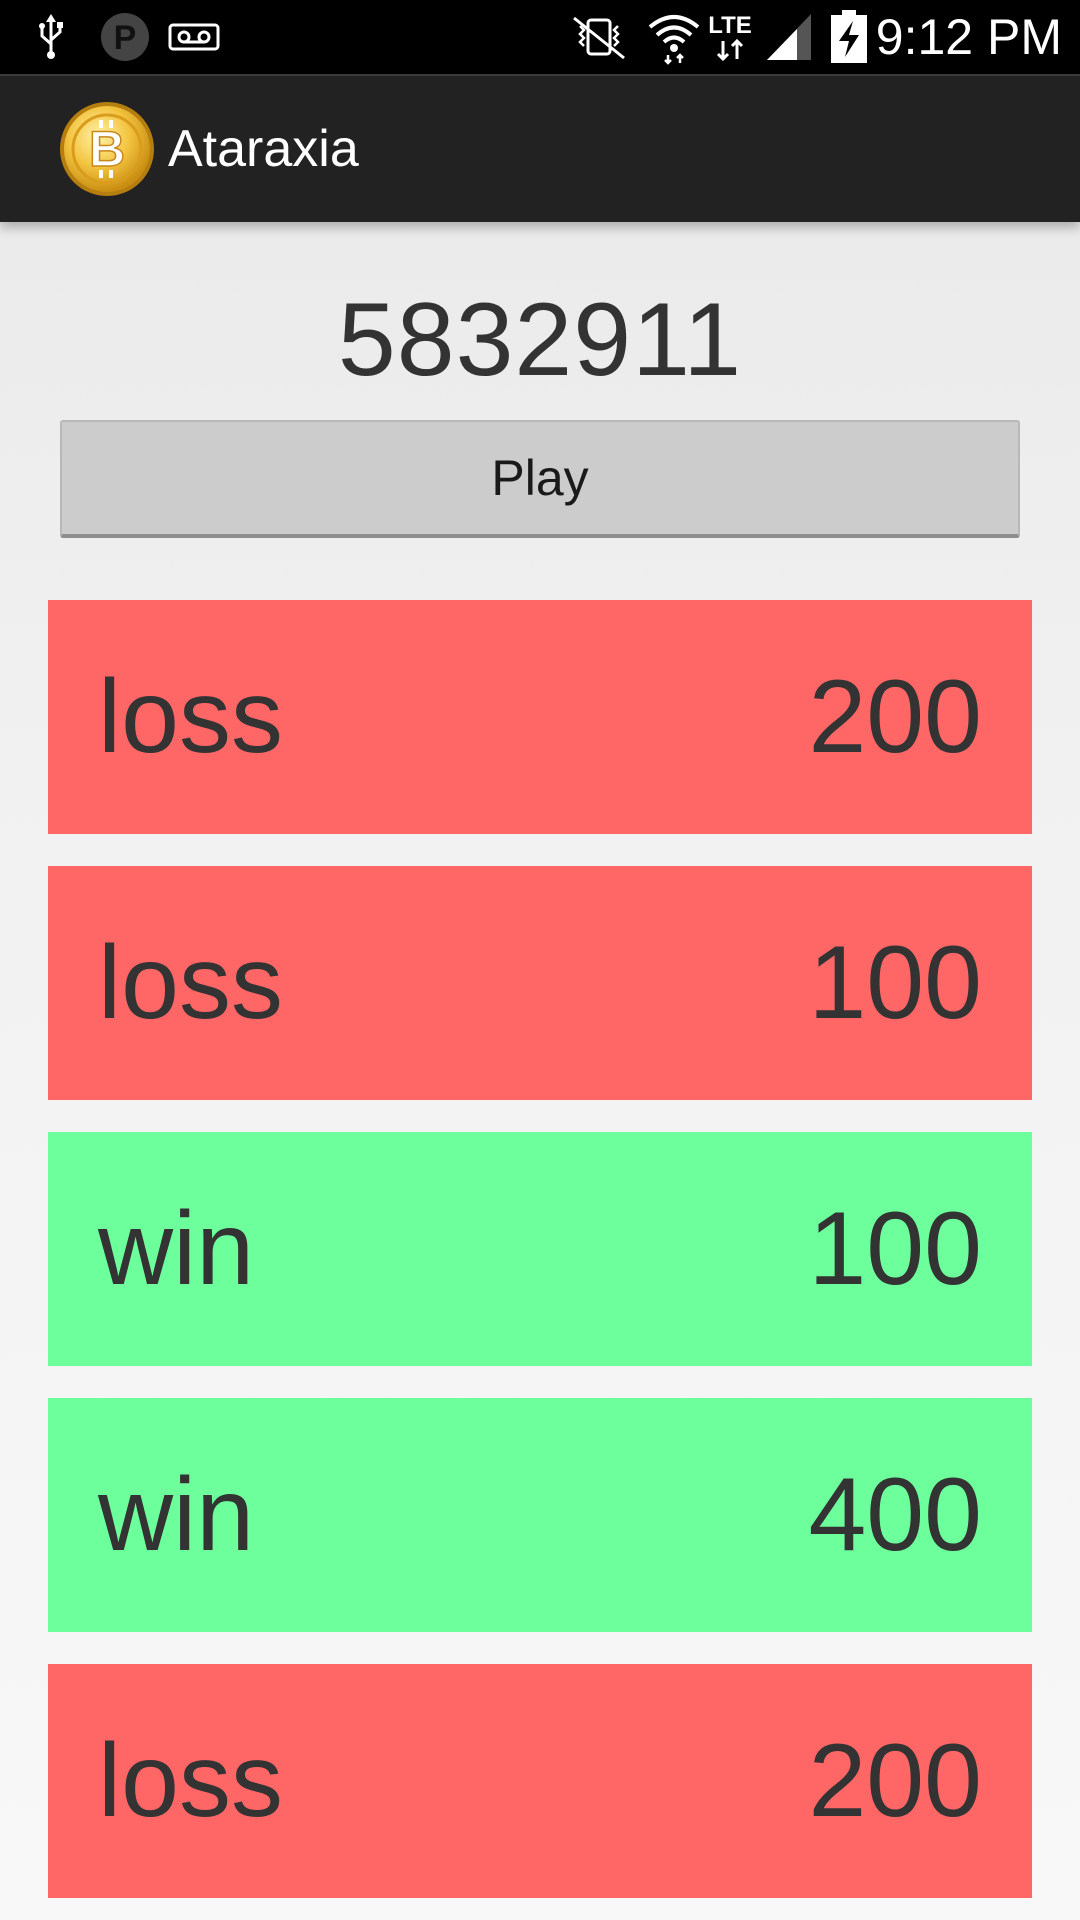  I want to click on result-amount: 400, so click(895, 1515).